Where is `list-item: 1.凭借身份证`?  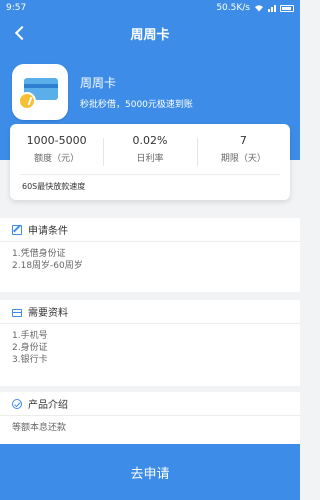
list-item: 1.凭借身份证 is located at coordinates (39, 254).